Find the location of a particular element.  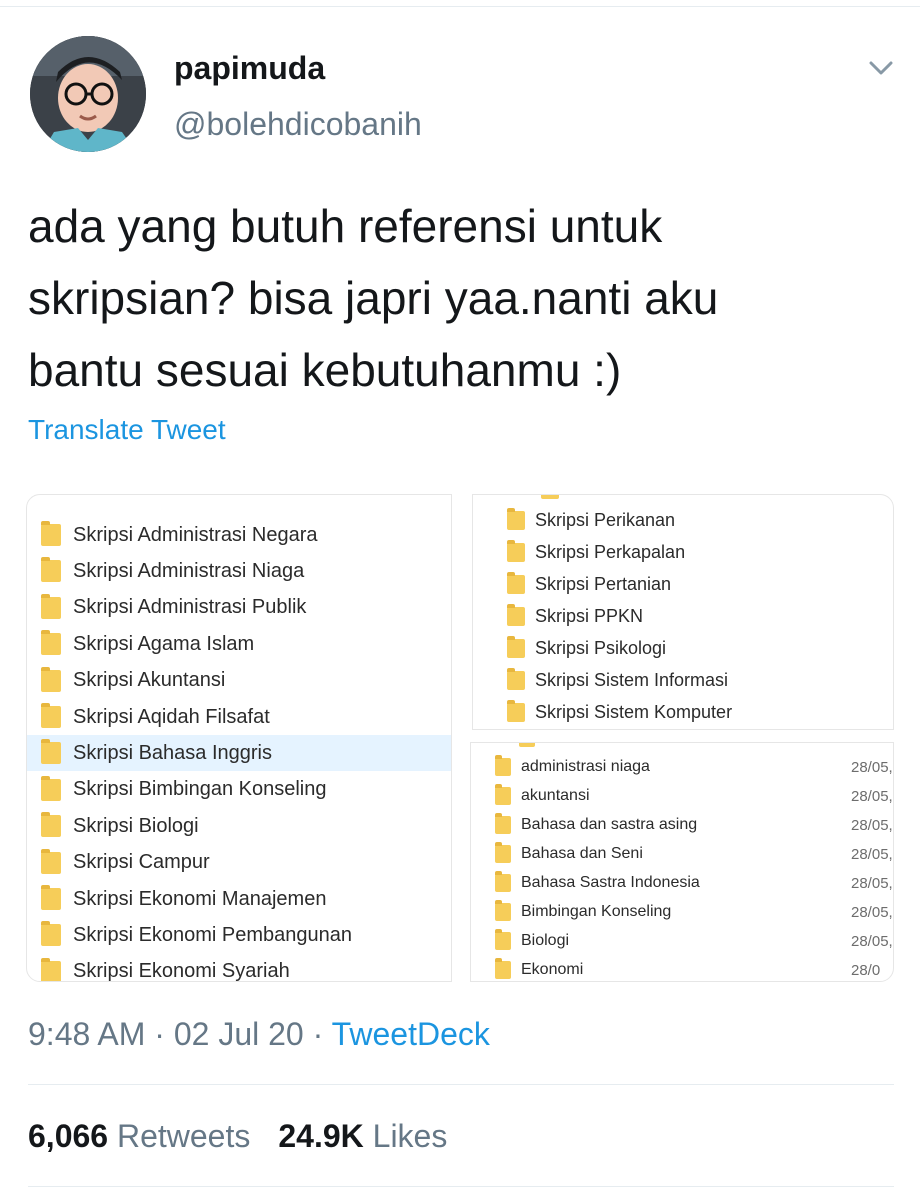

folder-row: Skripsi Agama Islam is located at coordinates (239, 644).